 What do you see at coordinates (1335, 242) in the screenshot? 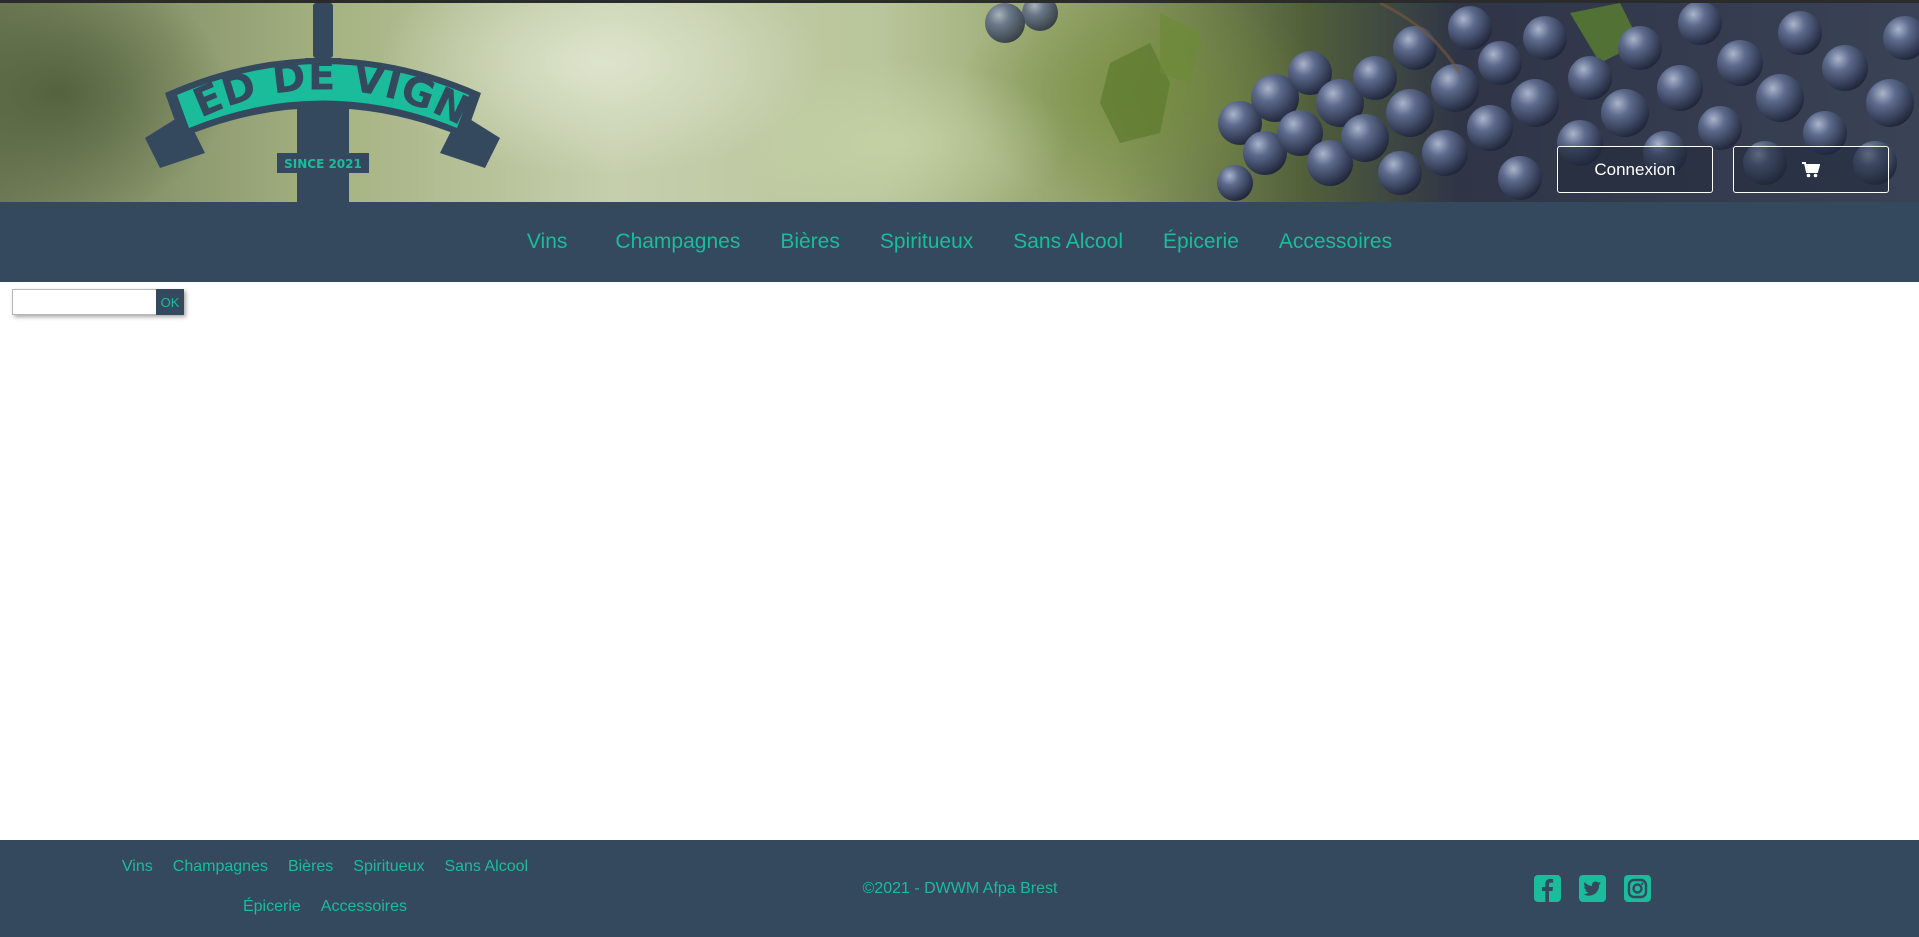
I see `nav-item-accessoires: Accessoires` at bounding box center [1335, 242].